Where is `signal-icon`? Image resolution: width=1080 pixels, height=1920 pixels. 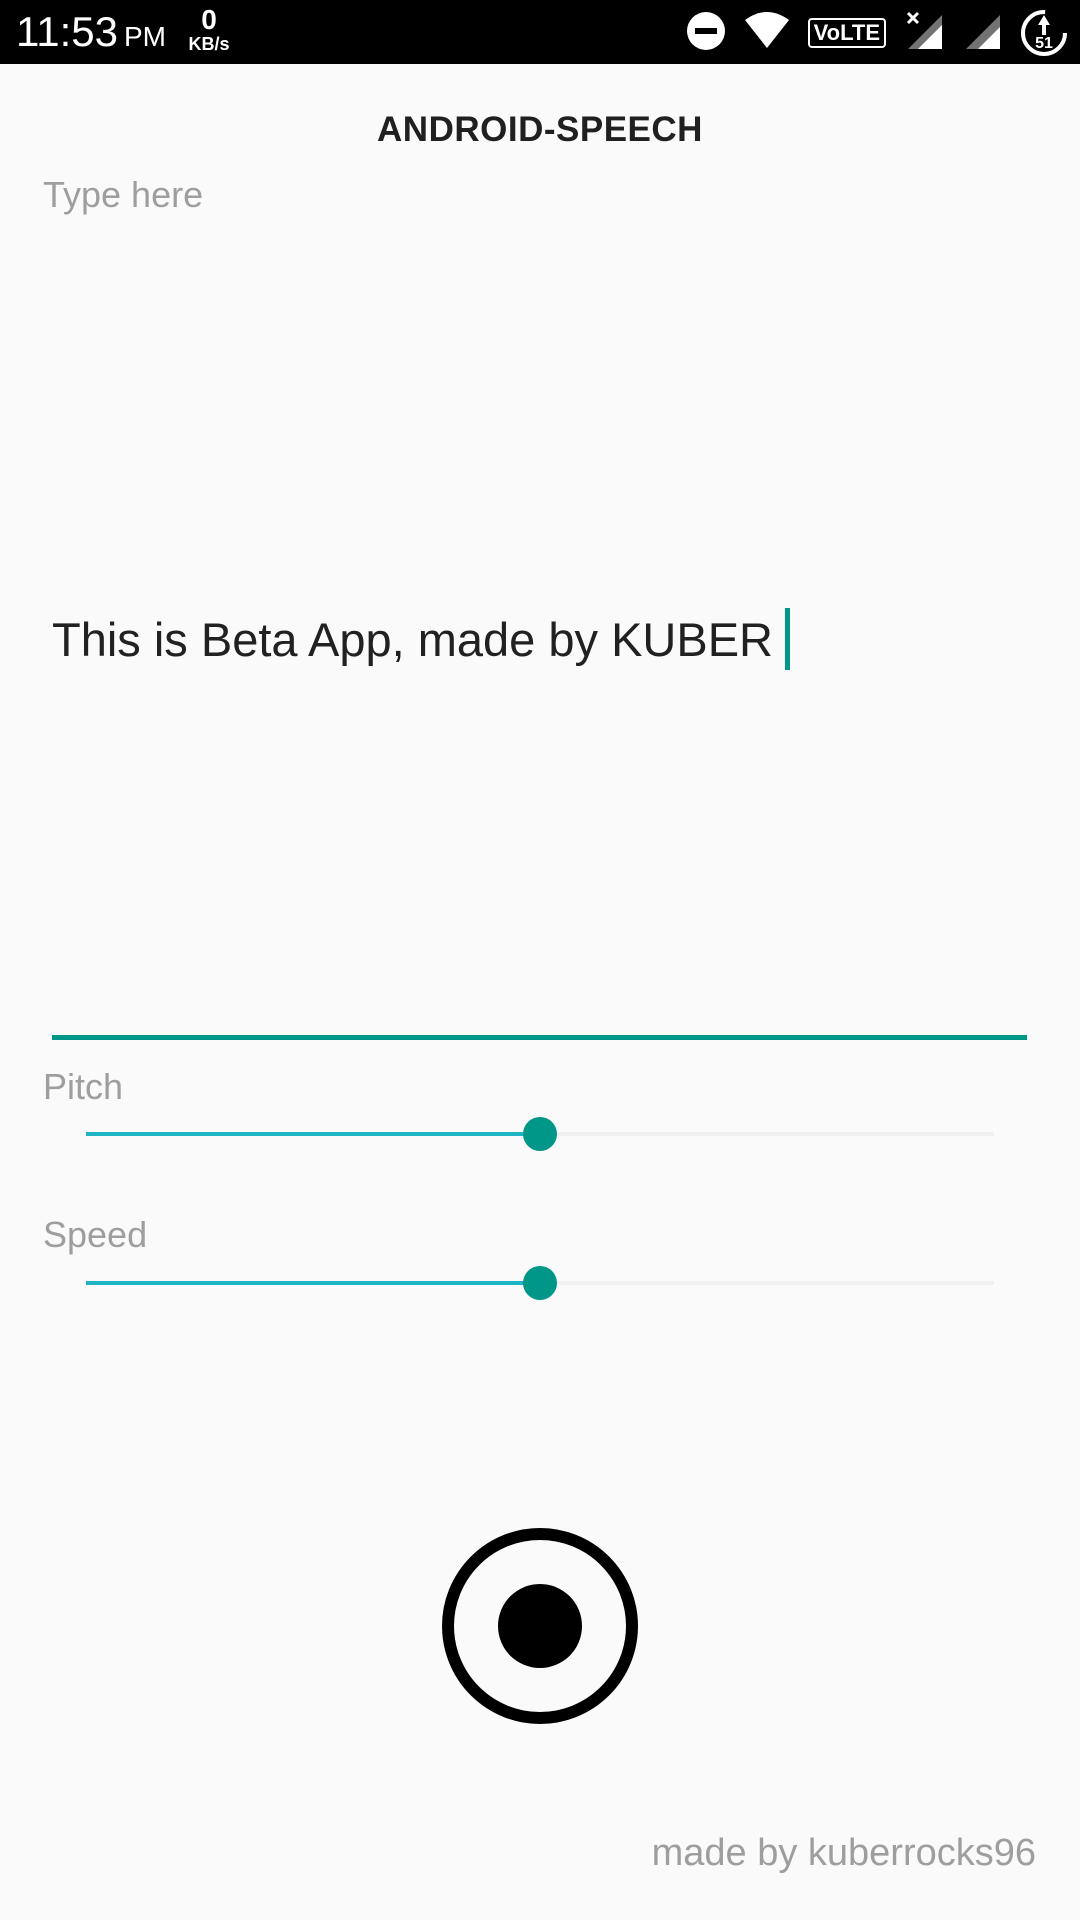 signal-icon is located at coordinates (982, 33).